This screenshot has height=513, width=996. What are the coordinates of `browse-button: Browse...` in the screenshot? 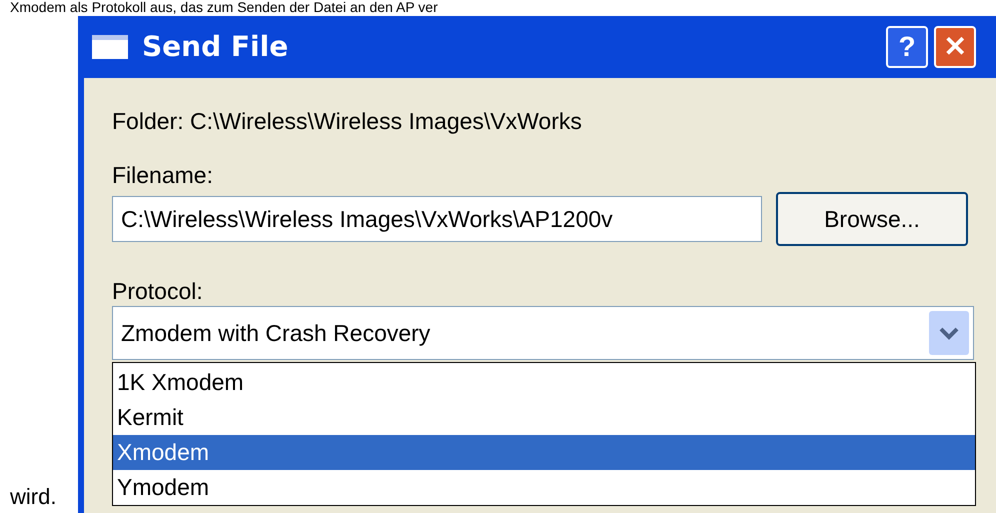 It's located at (872, 219).